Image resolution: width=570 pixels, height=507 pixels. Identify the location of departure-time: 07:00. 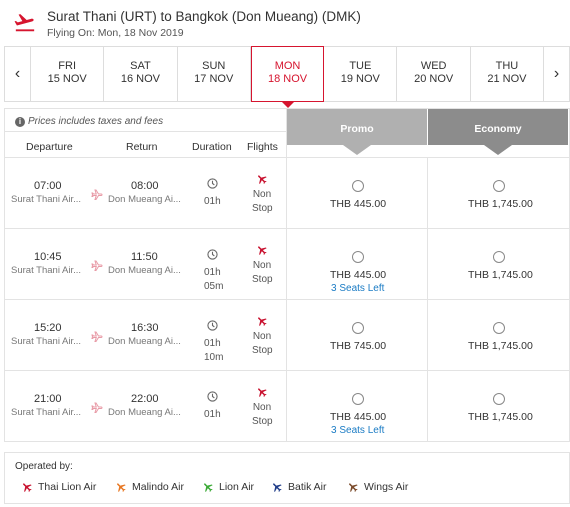
(48, 186).